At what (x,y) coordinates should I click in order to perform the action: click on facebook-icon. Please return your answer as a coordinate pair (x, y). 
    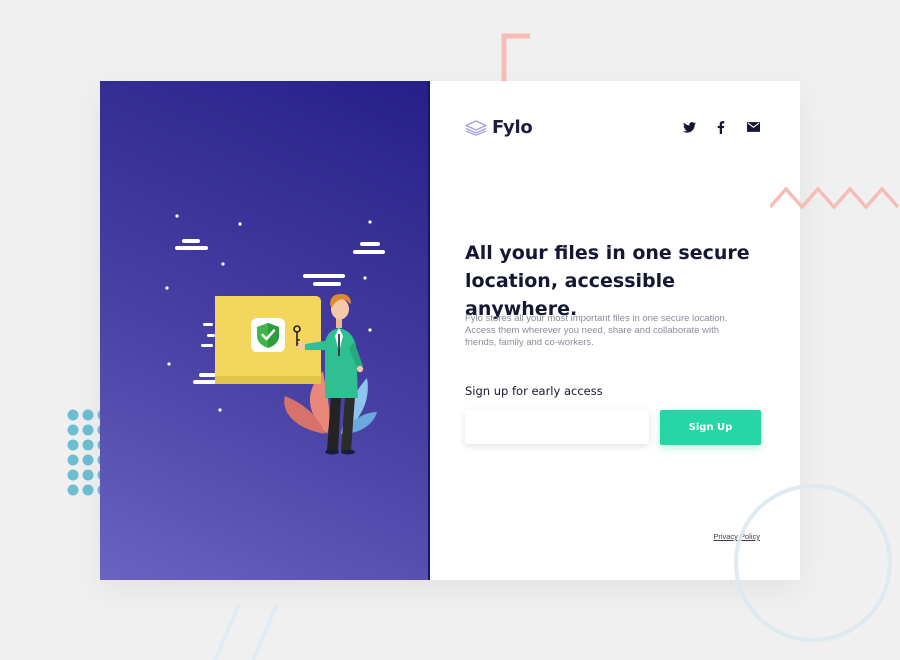
    Looking at the image, I should click on (721, 127).